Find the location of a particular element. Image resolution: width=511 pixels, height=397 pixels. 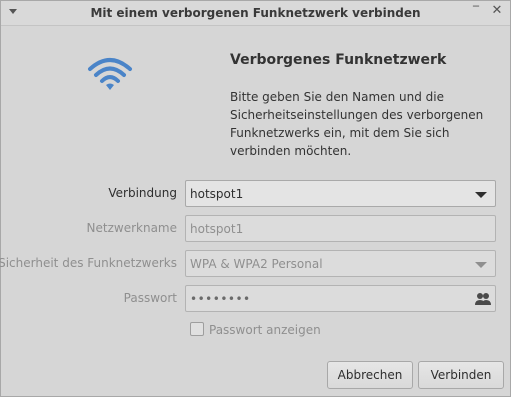

cancel-button: Abbrechen is located at coordinates (370, 375).